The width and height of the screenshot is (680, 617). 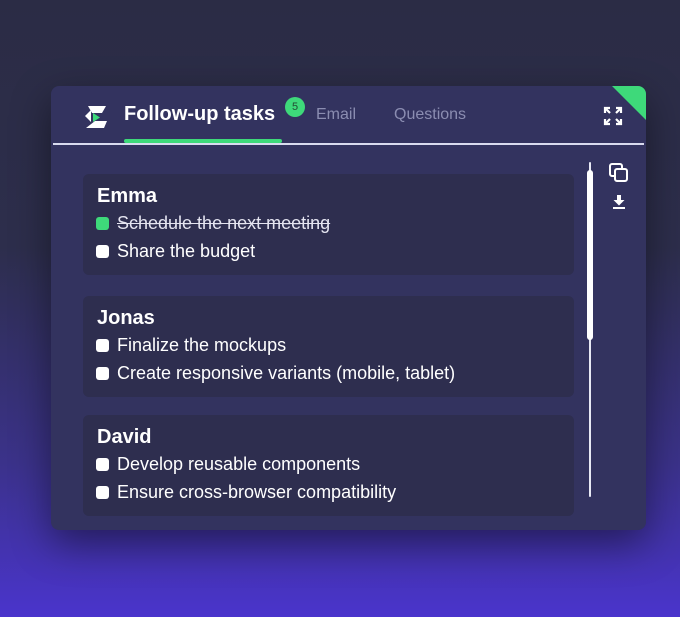 What do you see at coordinates (619, 202) in the screenshot?
I see `download-icon` at bounding box center [619, 202].